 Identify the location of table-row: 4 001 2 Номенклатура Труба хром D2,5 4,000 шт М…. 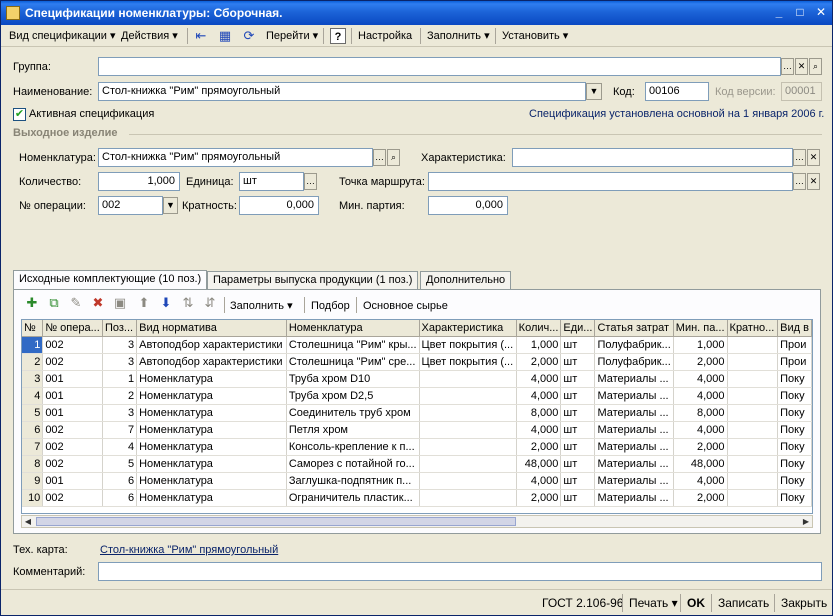
(417, 396).